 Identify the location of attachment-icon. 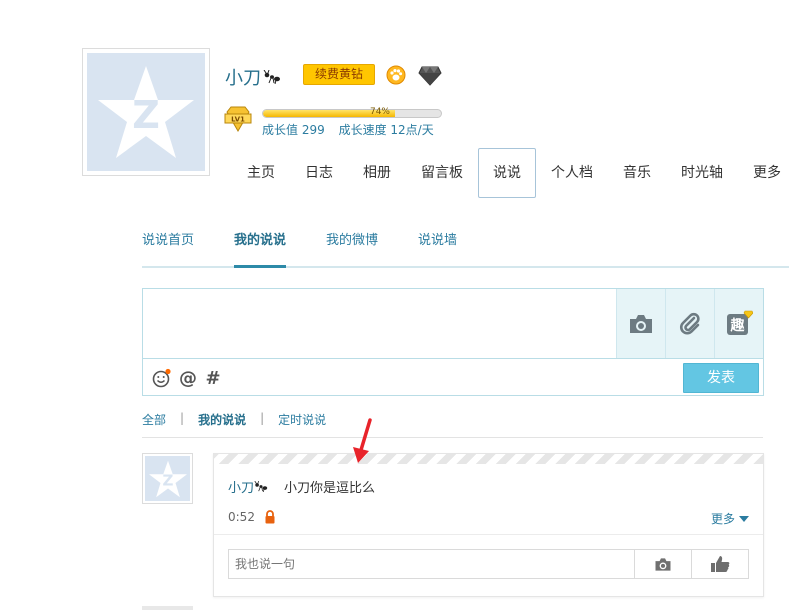
(690, 323).